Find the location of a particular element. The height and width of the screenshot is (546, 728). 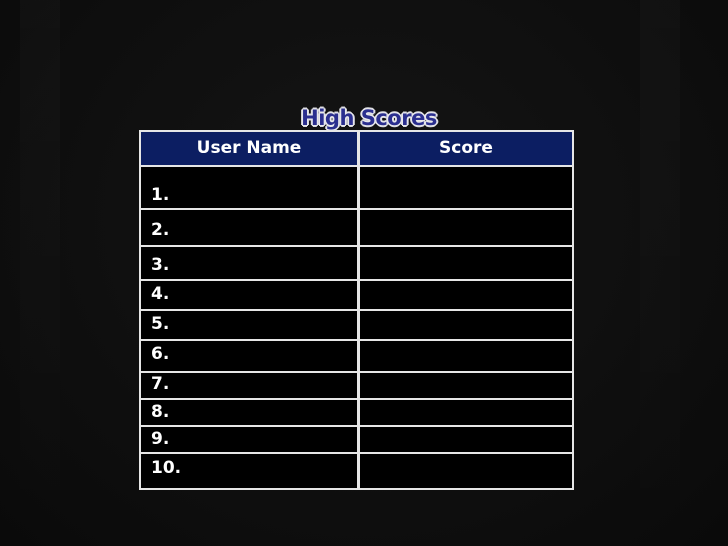

score-column-header: Score is located at coordinates (466, 149).